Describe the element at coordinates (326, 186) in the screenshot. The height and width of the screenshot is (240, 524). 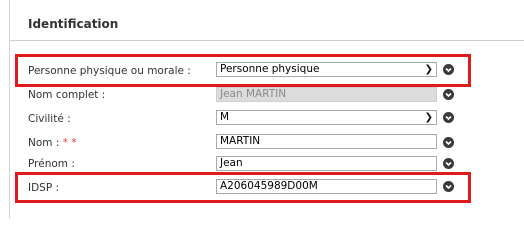
I see `idsp-input: A206045989D00M` at that location.